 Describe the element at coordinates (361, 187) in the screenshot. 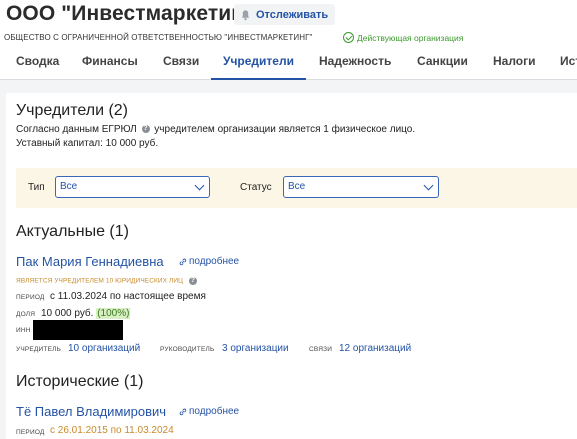

I see `status-select: Все` at that location.